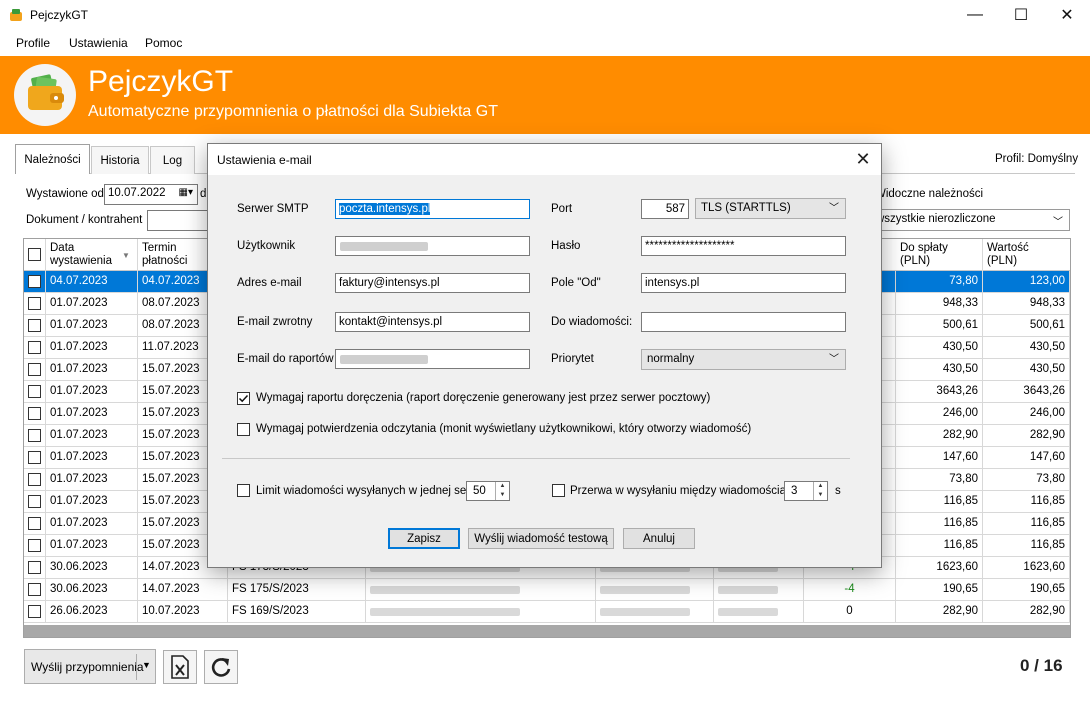 The image size is (1090, 713). Describe the element at coordinates (746, 208) in the screenshot. I see `security-value: TLS (STARTTLS)` at that location.